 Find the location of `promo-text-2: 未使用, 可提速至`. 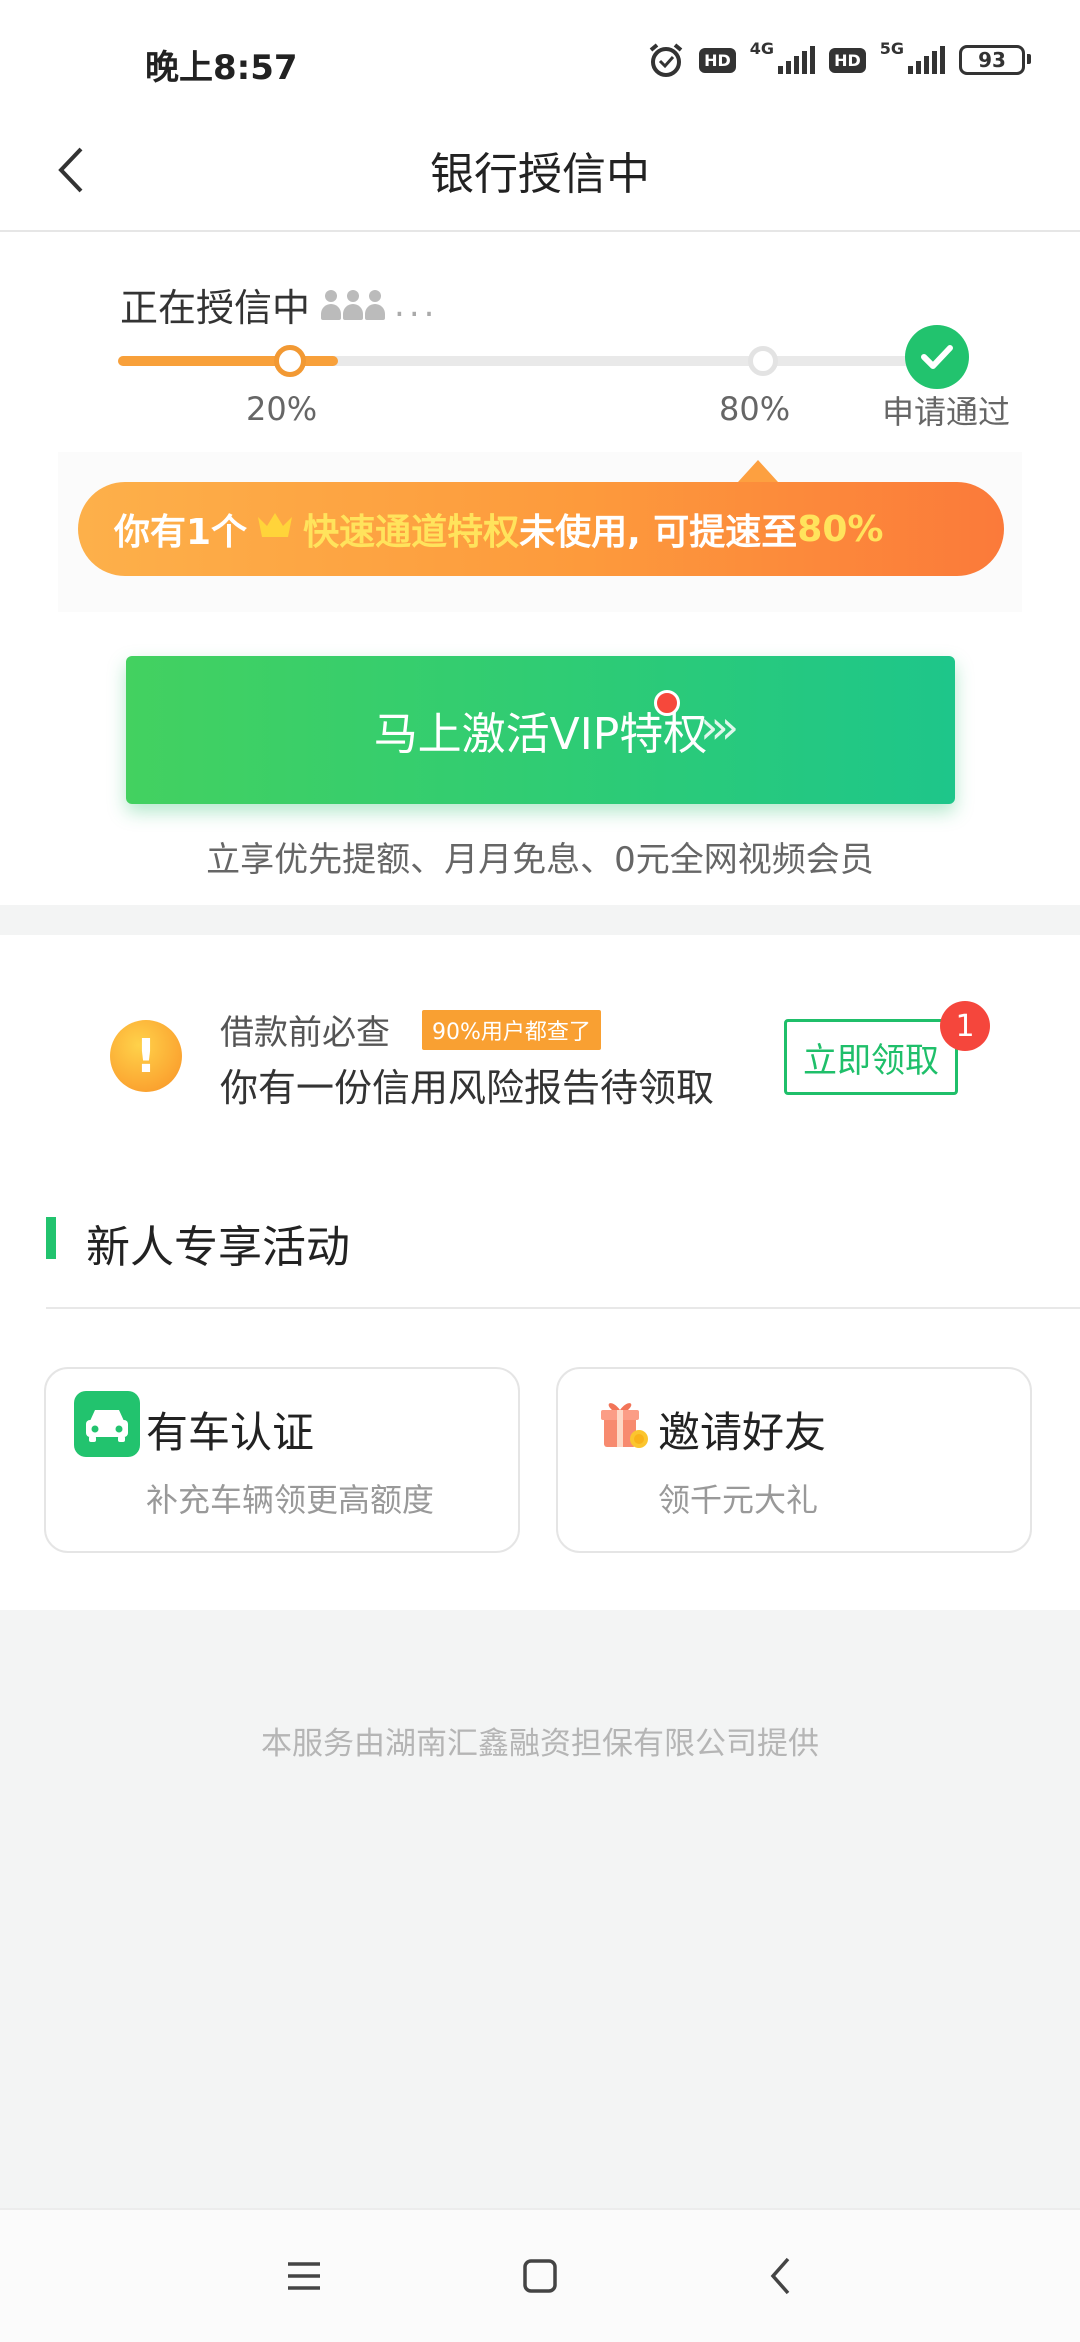

promo-text-2: 未使用, 可提速至 is located at coordinates (658, 532).